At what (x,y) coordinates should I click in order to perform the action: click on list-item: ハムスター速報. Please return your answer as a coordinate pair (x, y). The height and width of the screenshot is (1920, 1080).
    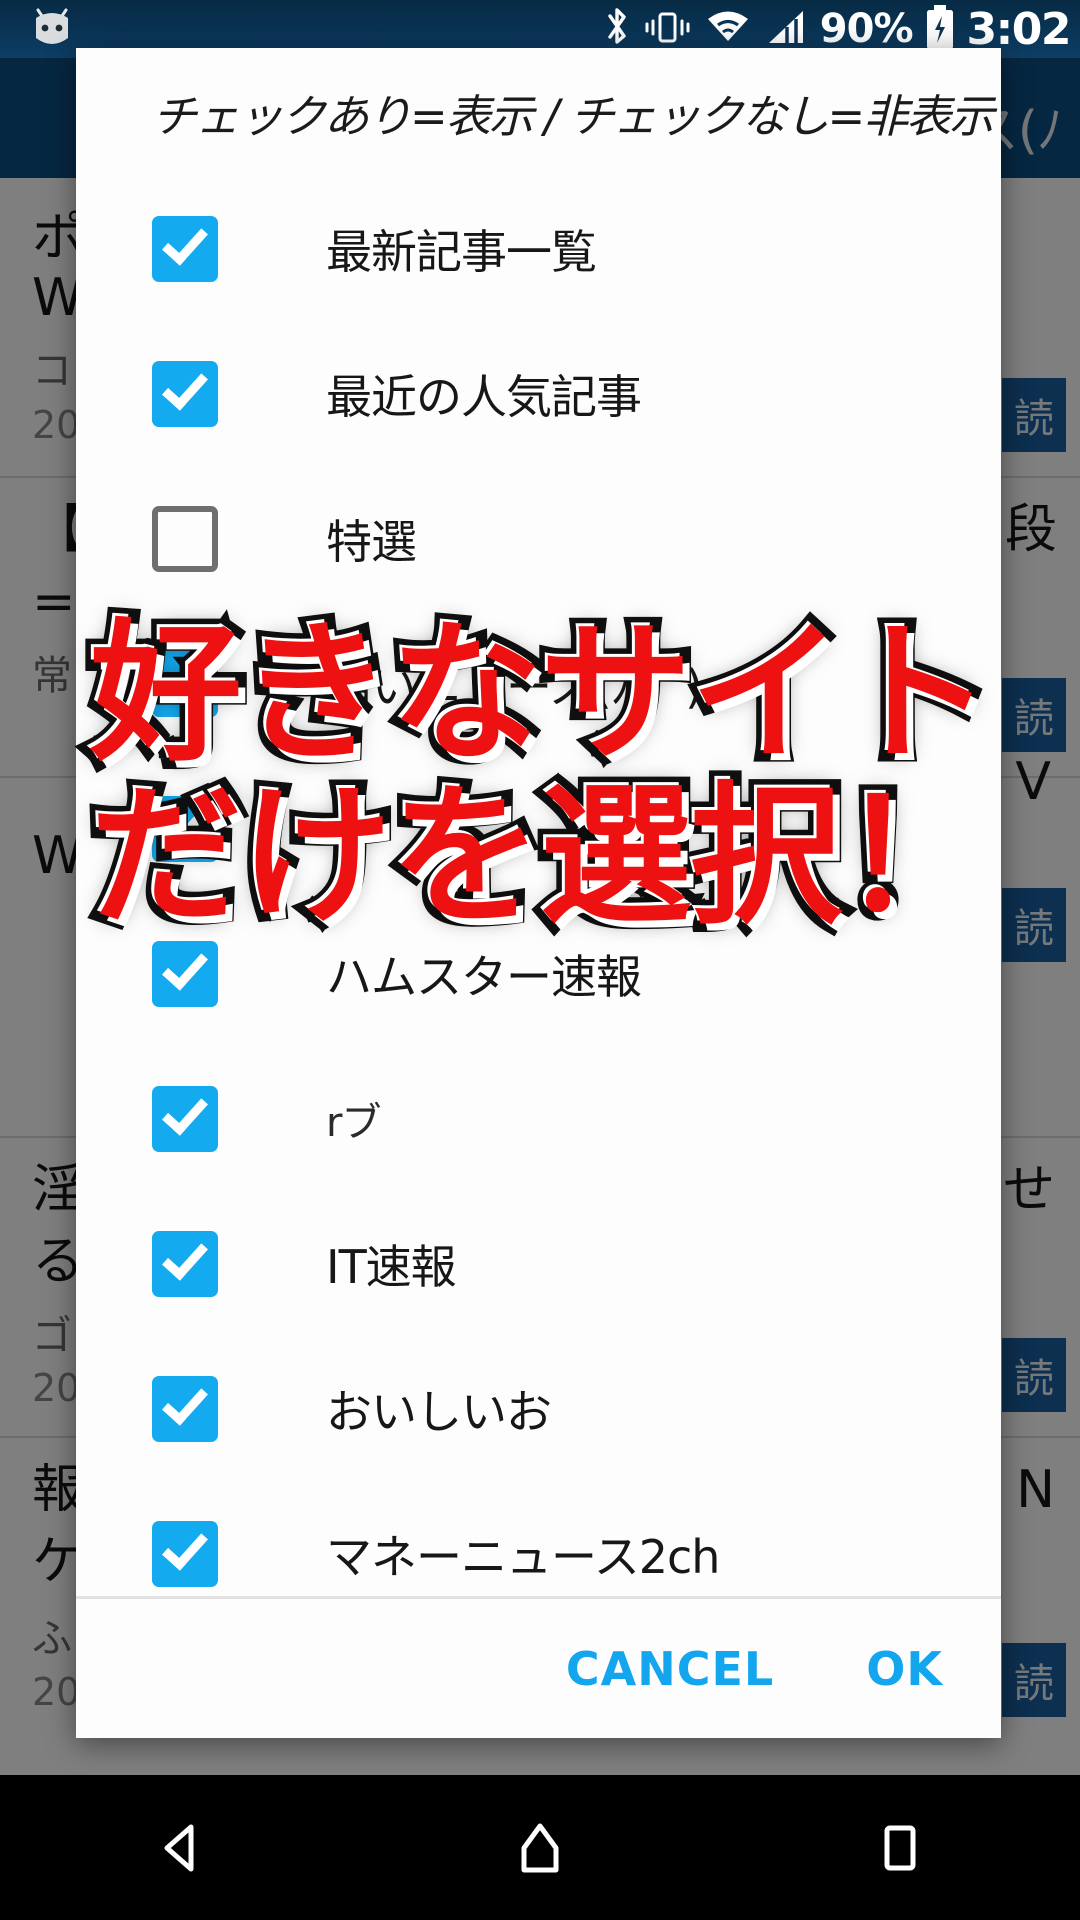
    Looking at the image, I should click on (538, 973).